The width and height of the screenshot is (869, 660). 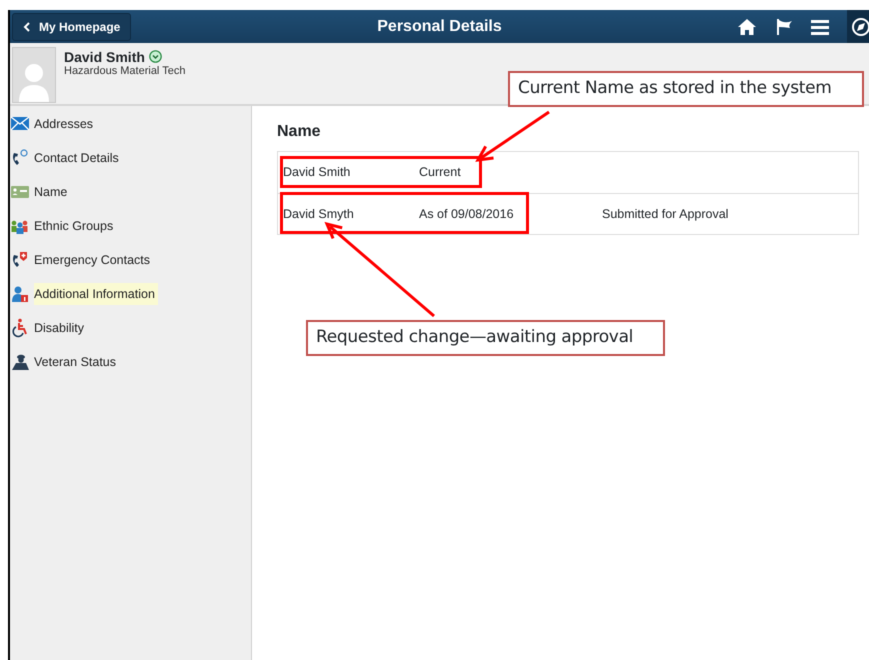 I want to click on compass-icon, so click(x=860, y=26).